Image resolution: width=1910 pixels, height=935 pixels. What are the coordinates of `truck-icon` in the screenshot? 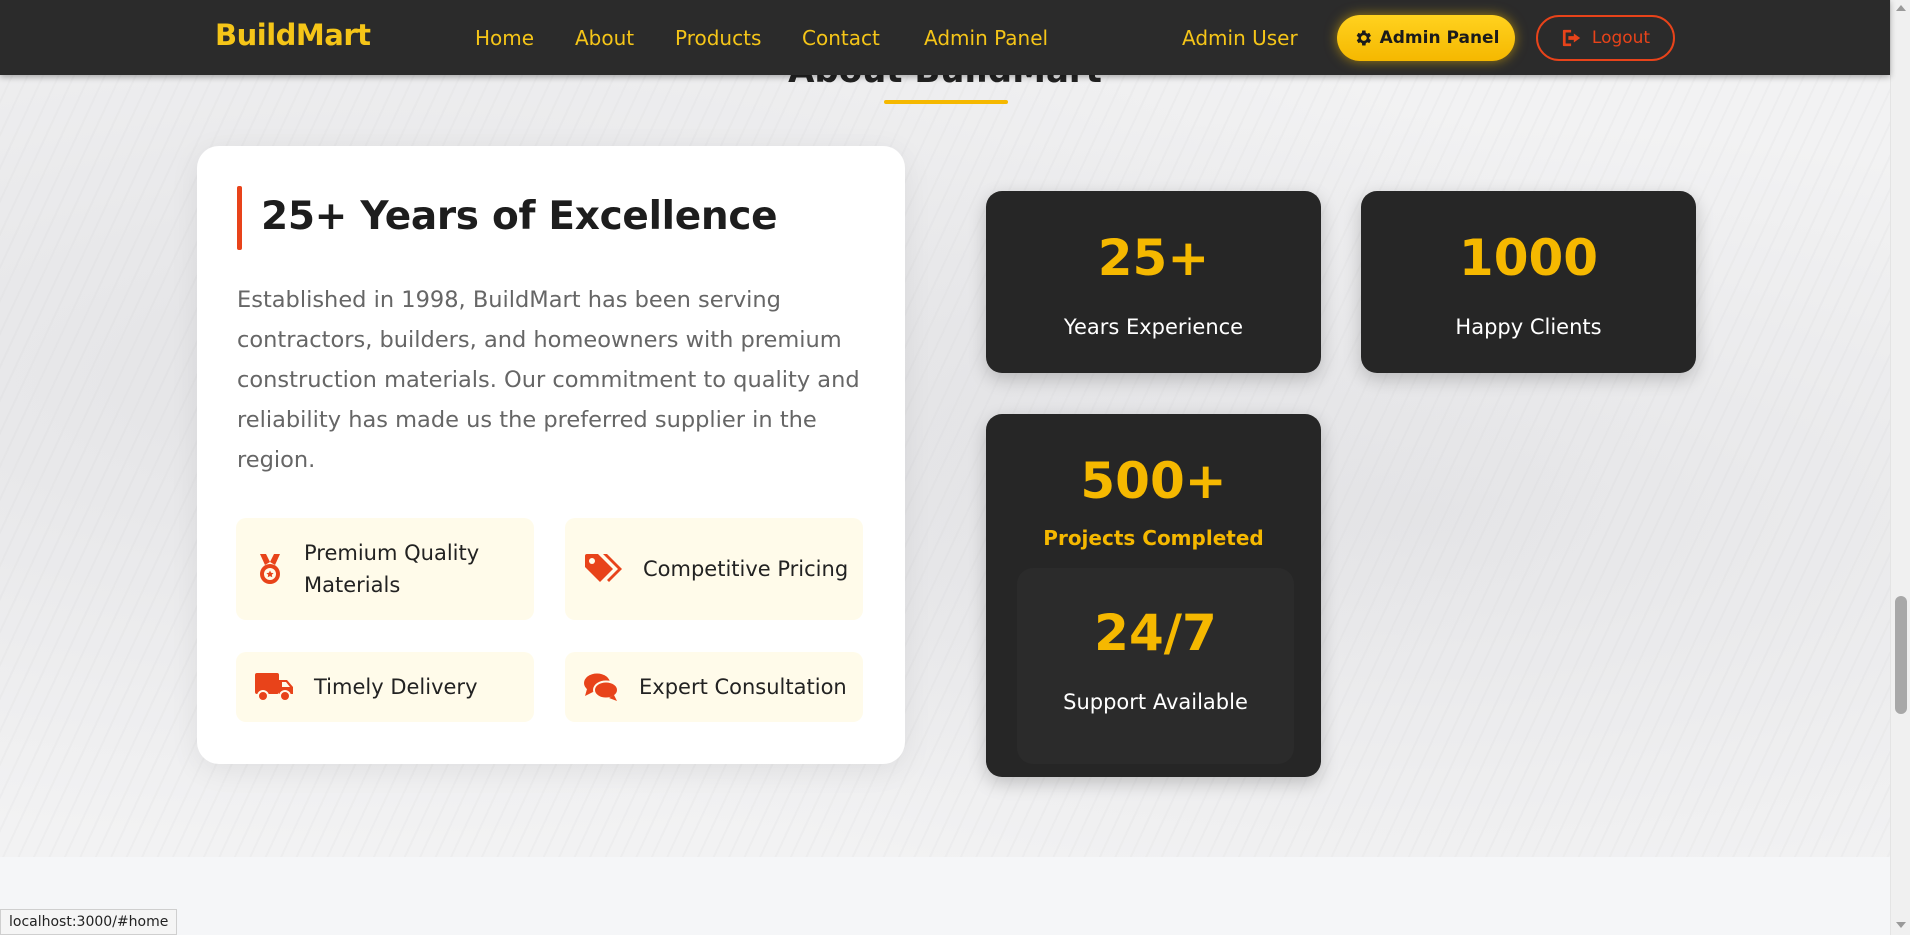 It's located at (274, 687).